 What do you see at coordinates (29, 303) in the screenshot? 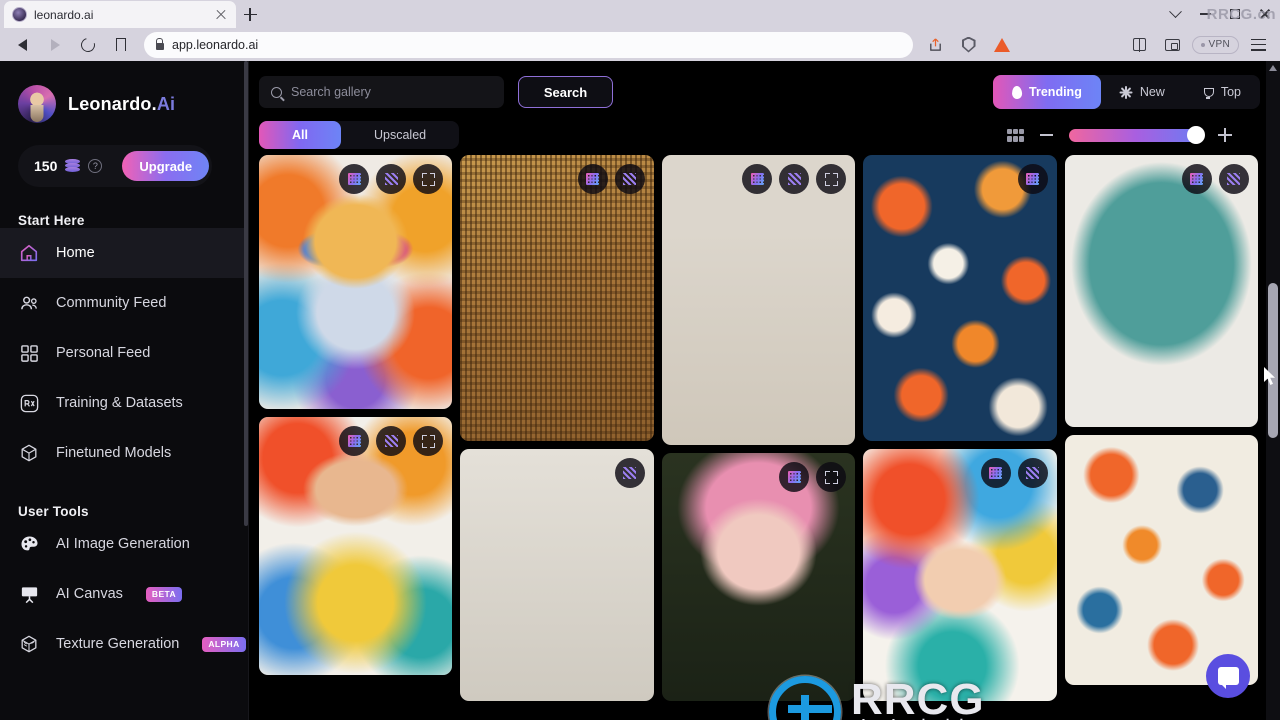
I see `people-icon` at bounding box center [29, 303].